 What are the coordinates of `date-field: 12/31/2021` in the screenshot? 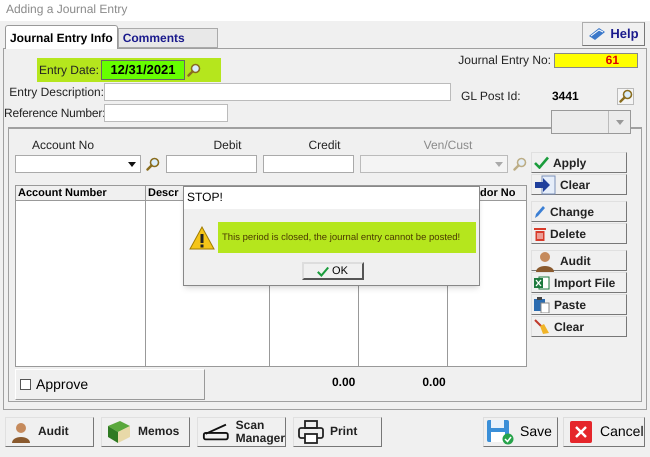 It's located at (143, 70).